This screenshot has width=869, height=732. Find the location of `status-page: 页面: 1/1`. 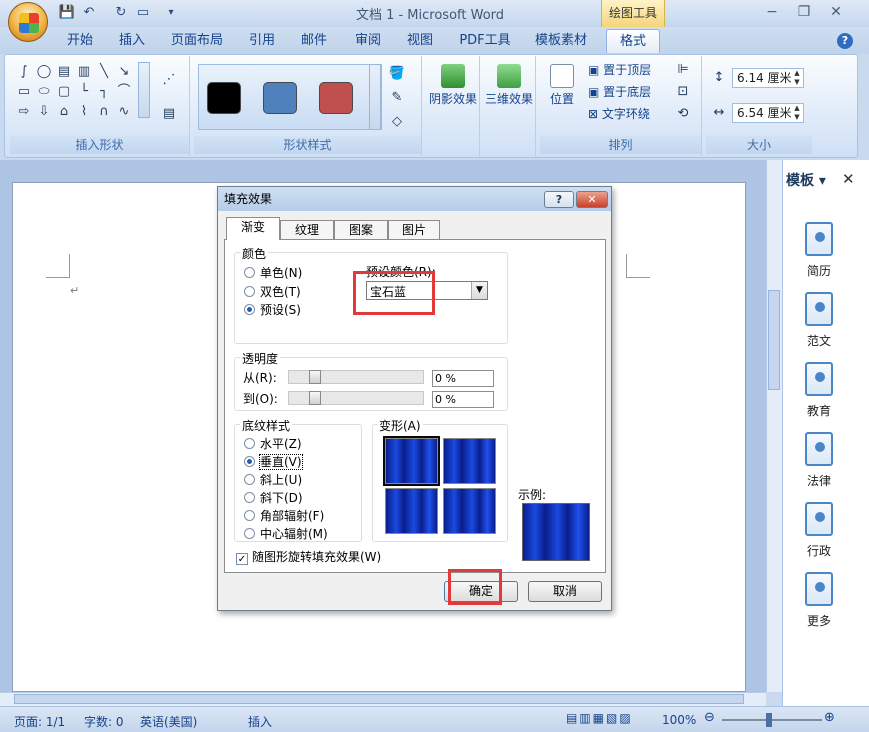

status-page: 页面: 1/1 is located at coordinates (39, 721).